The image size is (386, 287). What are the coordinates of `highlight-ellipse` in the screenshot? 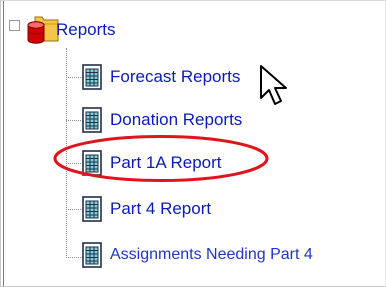 It's located at (161, 158).